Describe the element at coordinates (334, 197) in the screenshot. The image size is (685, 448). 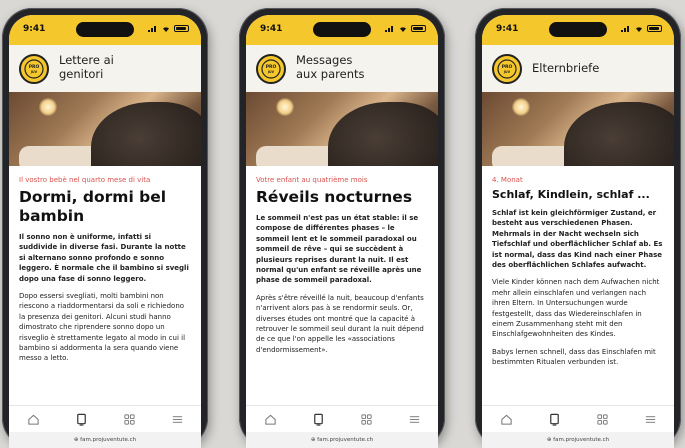
I see `article-headline: Réveils nocturnes` at that location.